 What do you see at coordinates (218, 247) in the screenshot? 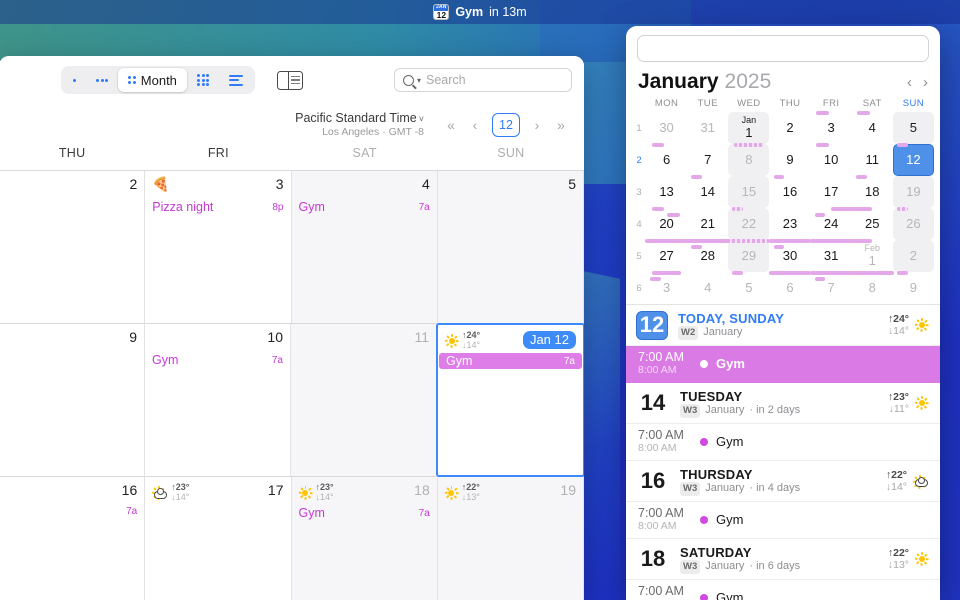
I see `day-cell: 🍕 3 Pizza night 8p` at bounding box center [218, 247].